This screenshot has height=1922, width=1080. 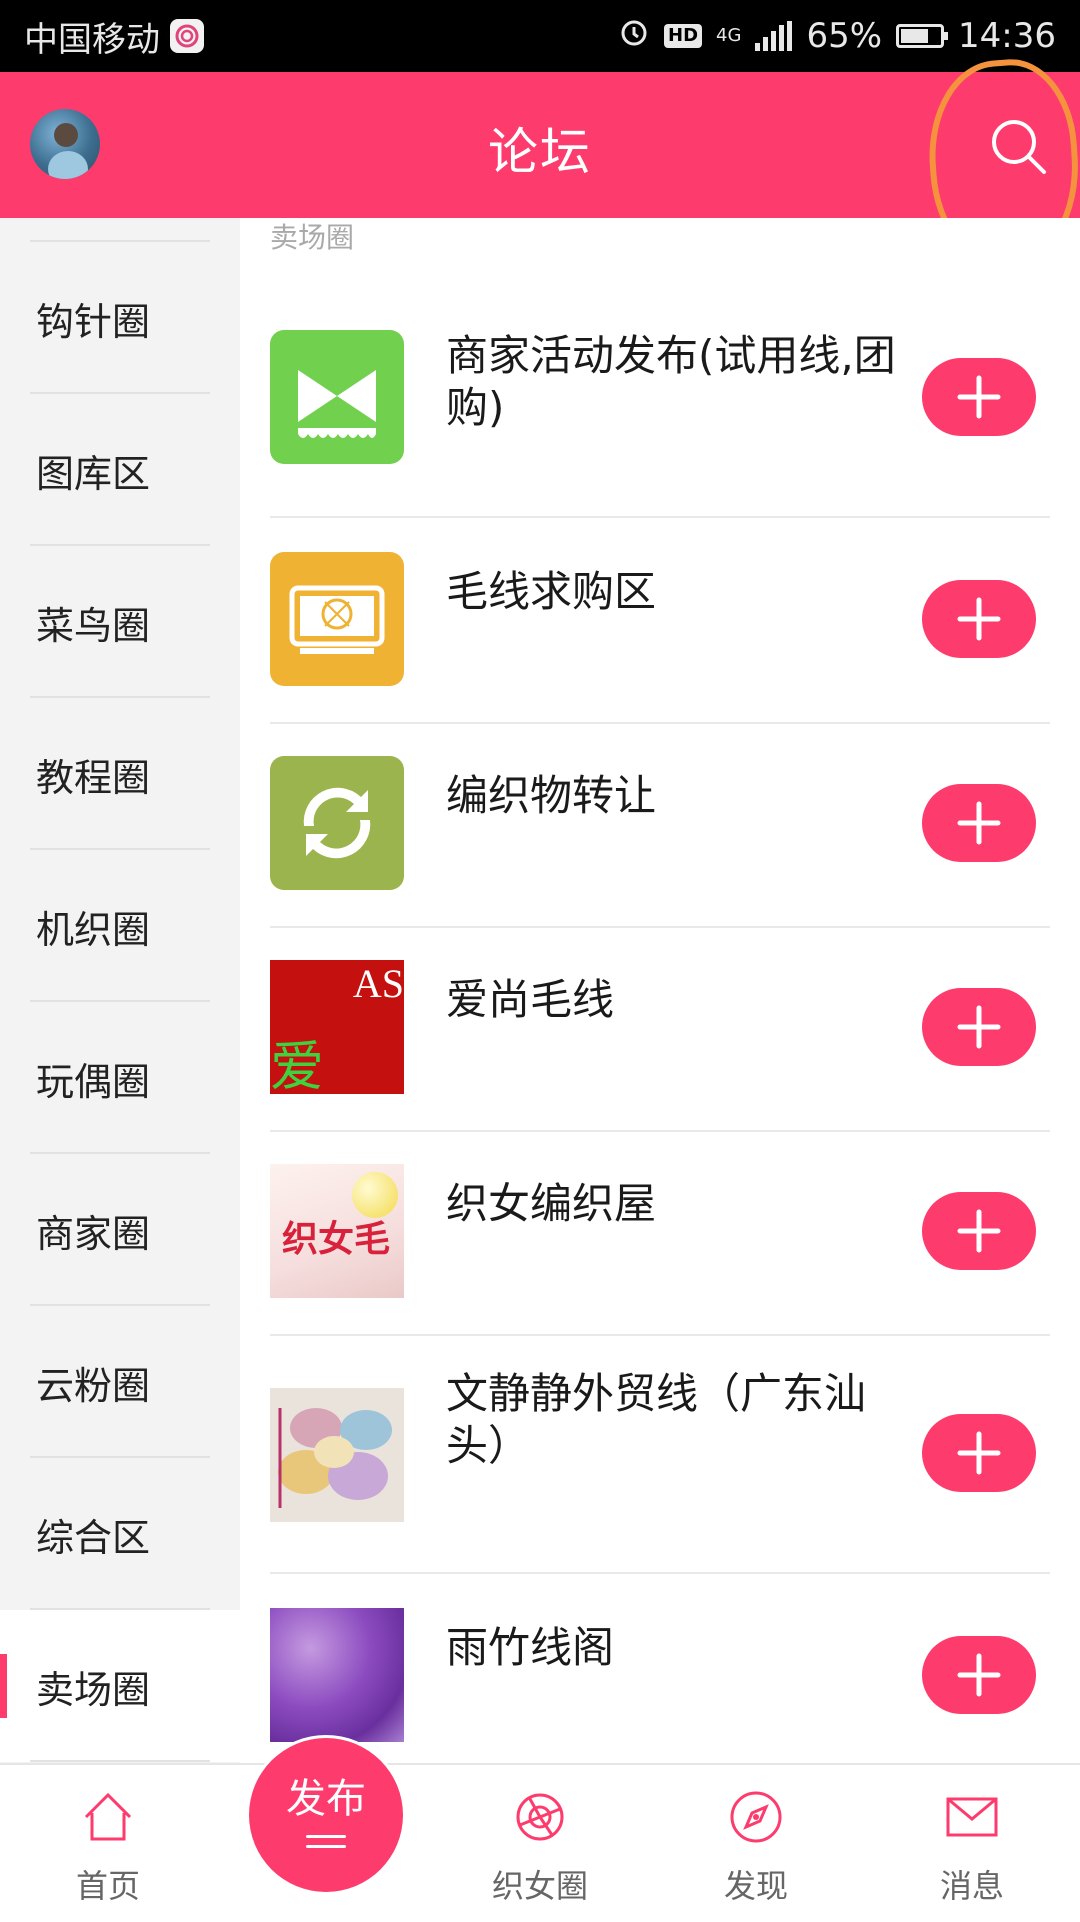 I want to click on section-label: 卖场圈, so click(x=312, y=237).